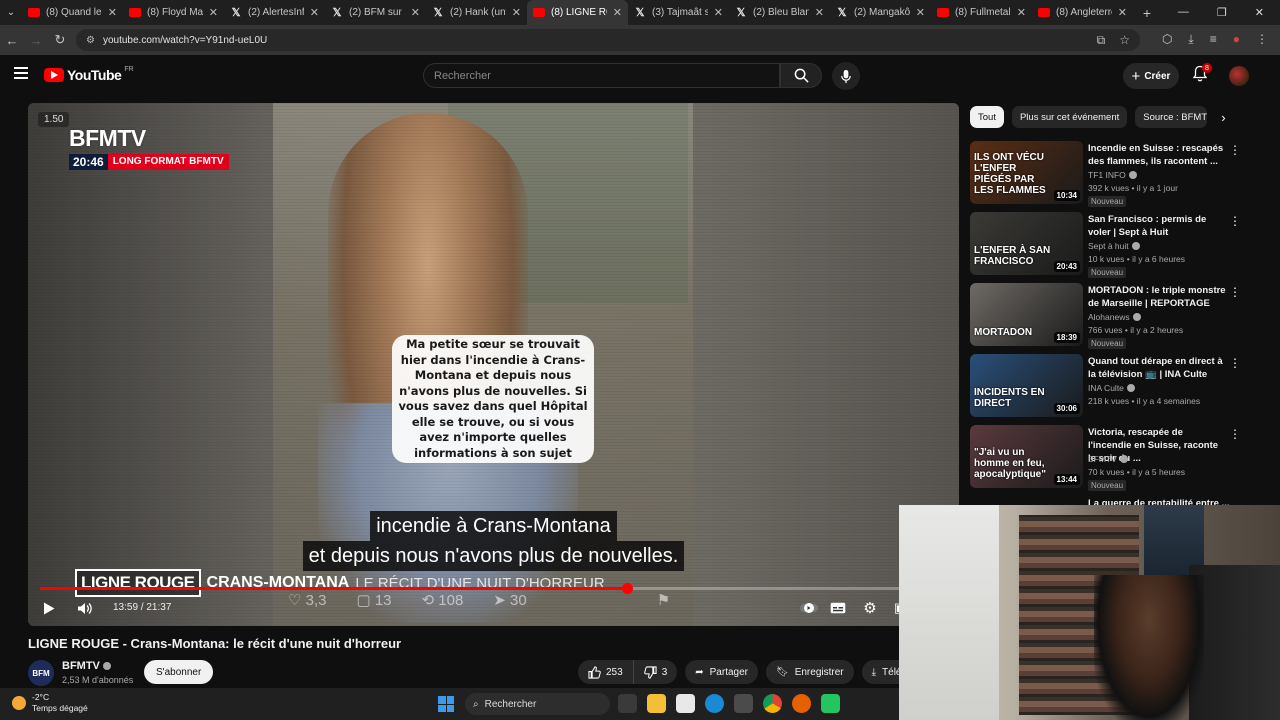 The width and height of the screenshot is (1280, 720). What do you see at coordinates (1222, 12) in the screenshot?
I see `maximize-button: ❐` at bounding box center [1222, 12].